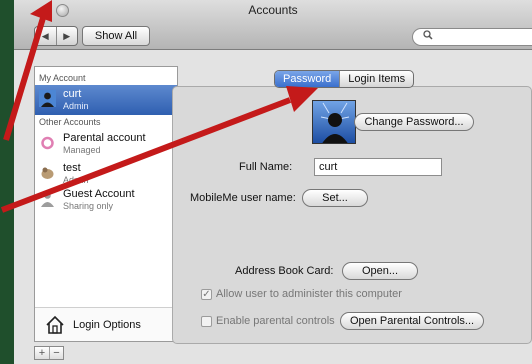 The width and height of the screenshot is (532, 364). I want to click on sidebar-item-role: Managed, so click(82, 150).